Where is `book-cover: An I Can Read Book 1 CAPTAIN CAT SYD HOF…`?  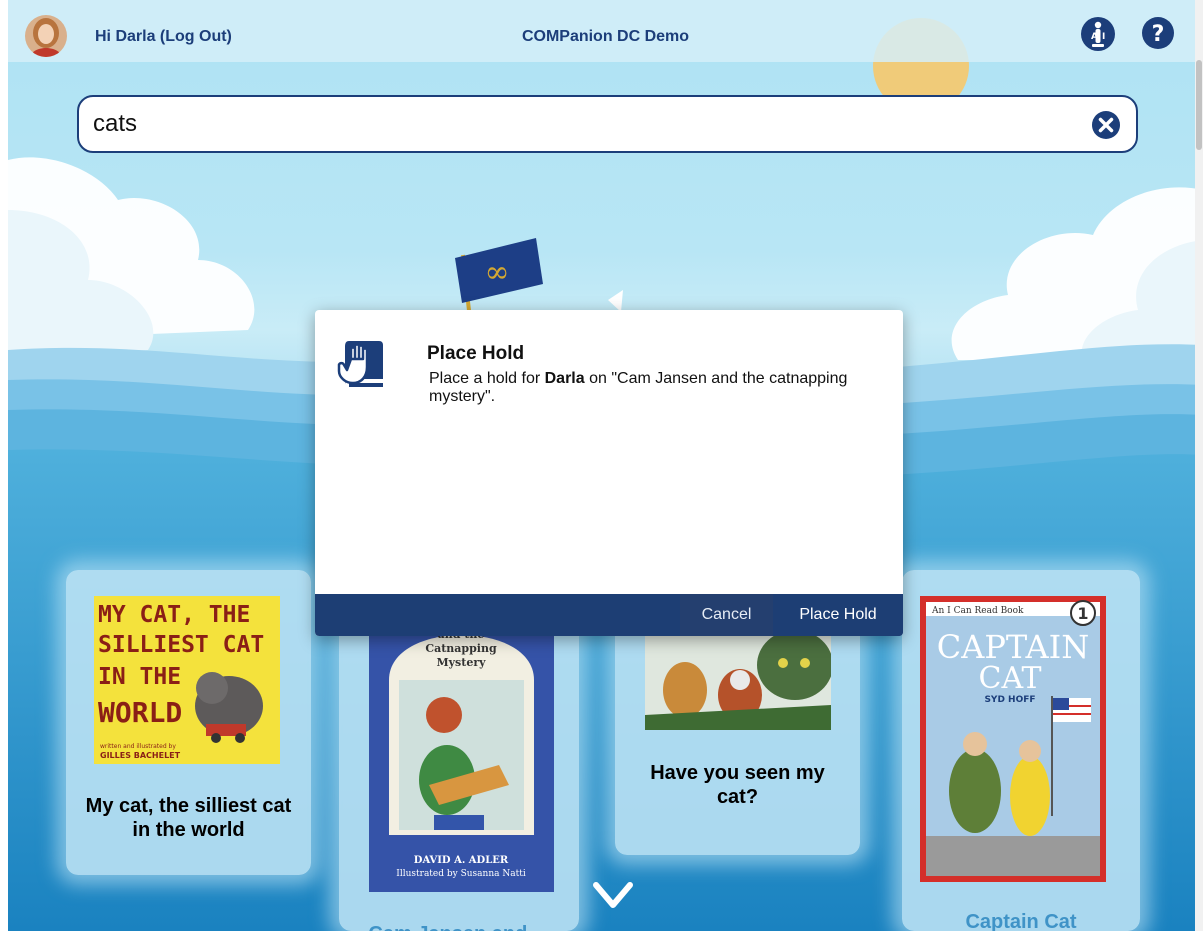
book-cover: An I Can Read Book 1 CAPTAIN CAT SYD HOF… is located at coordinates (1013, 739).